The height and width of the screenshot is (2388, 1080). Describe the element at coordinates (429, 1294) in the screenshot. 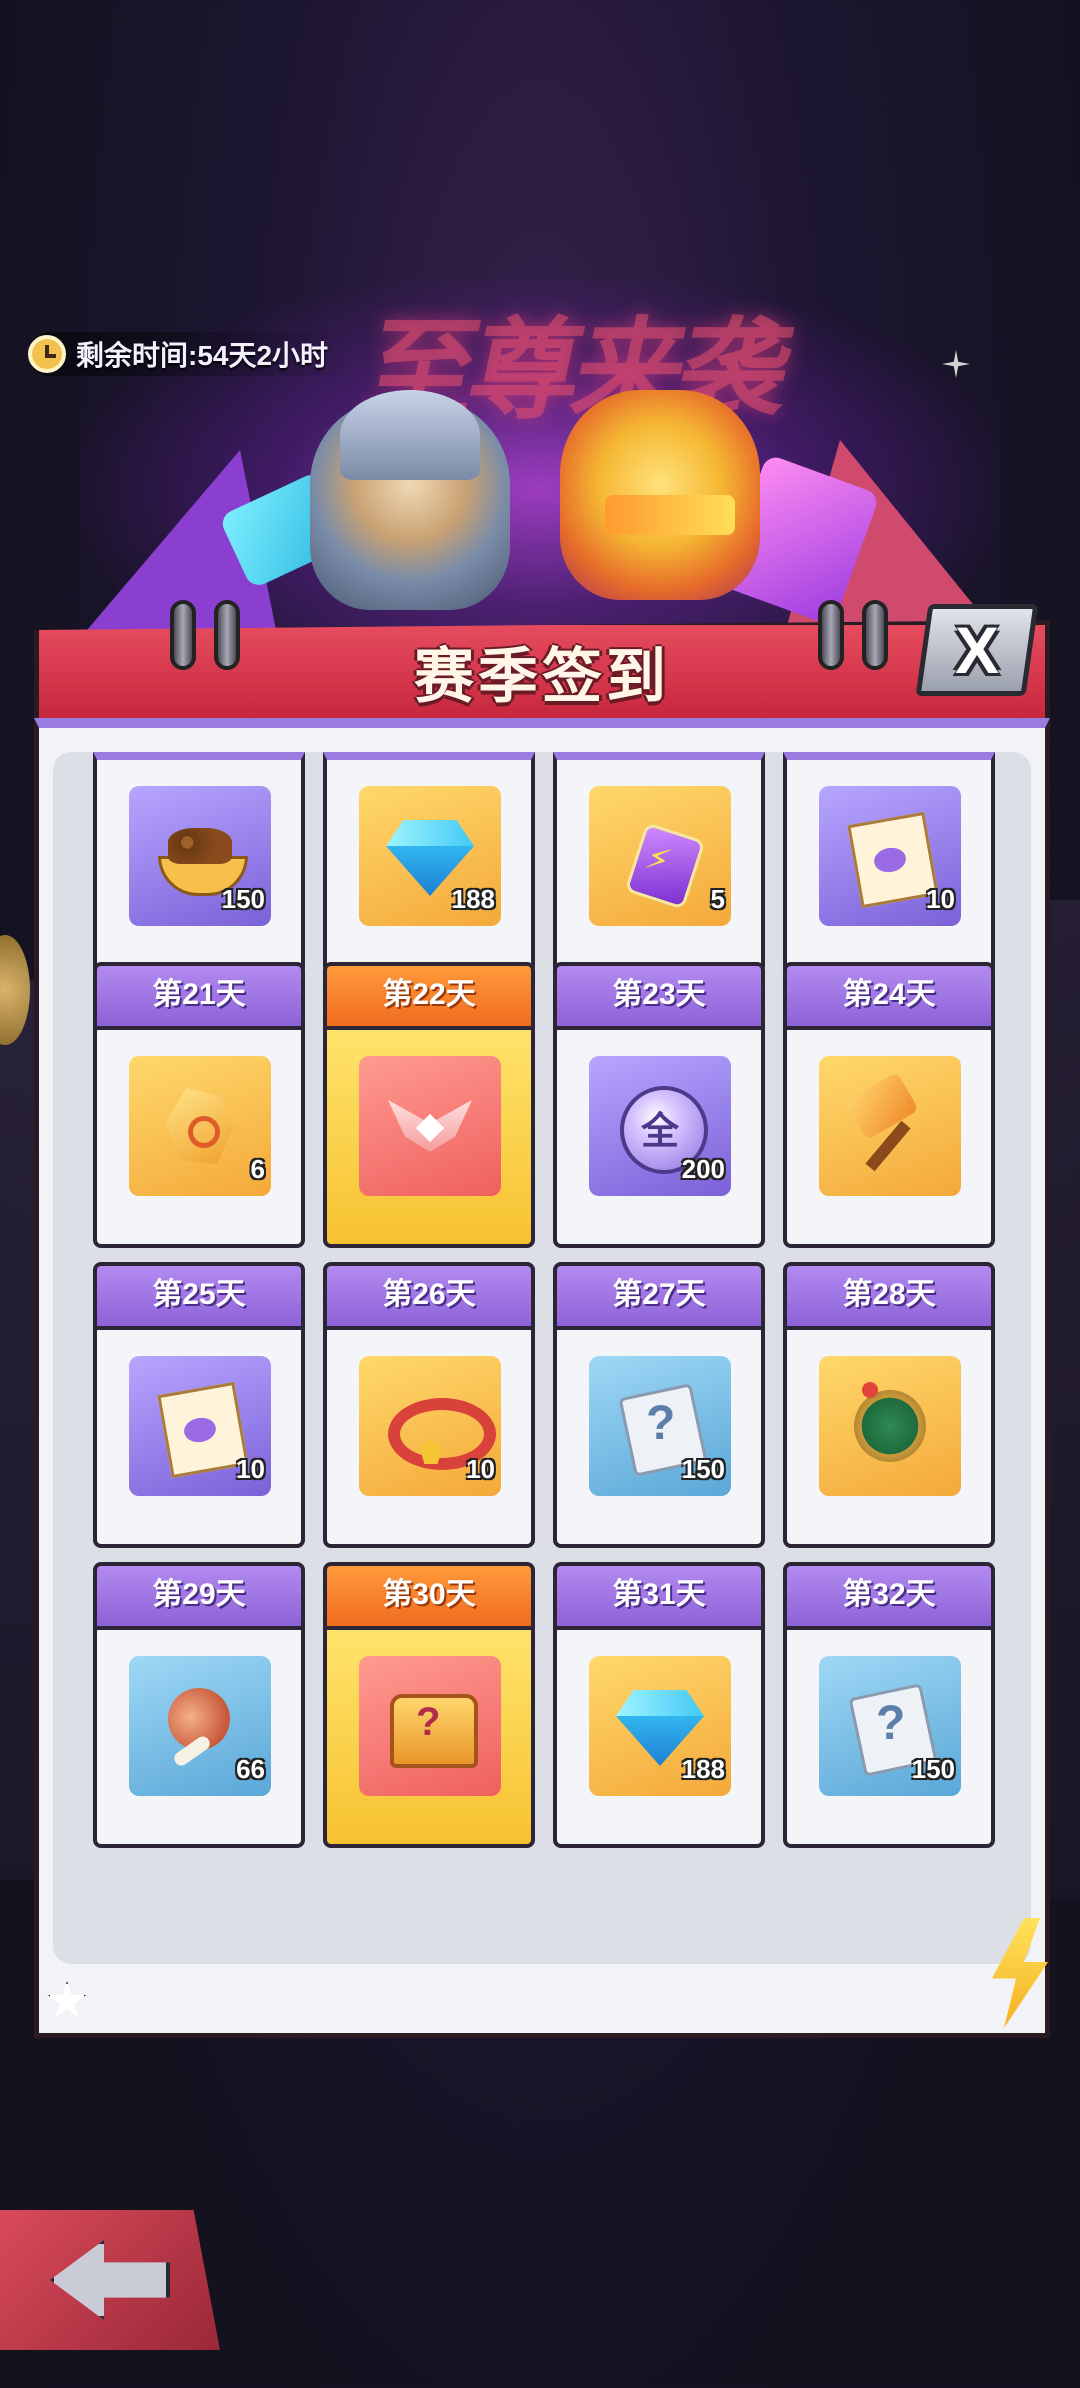

I see `day-label: 第26天` at that location.